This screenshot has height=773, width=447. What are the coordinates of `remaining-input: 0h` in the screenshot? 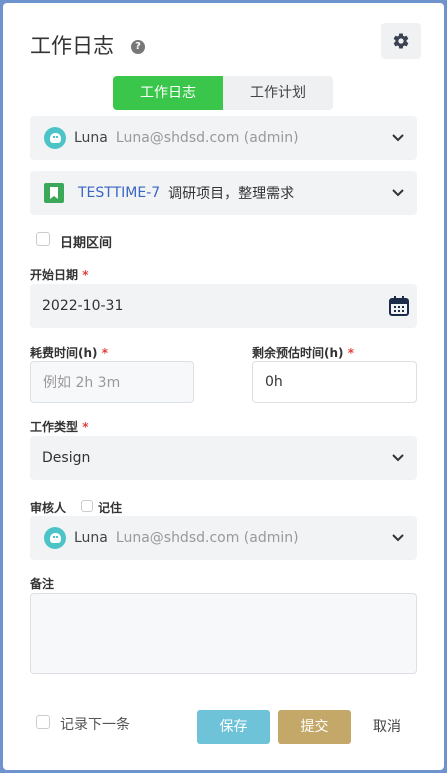 It's located at (334, 382).